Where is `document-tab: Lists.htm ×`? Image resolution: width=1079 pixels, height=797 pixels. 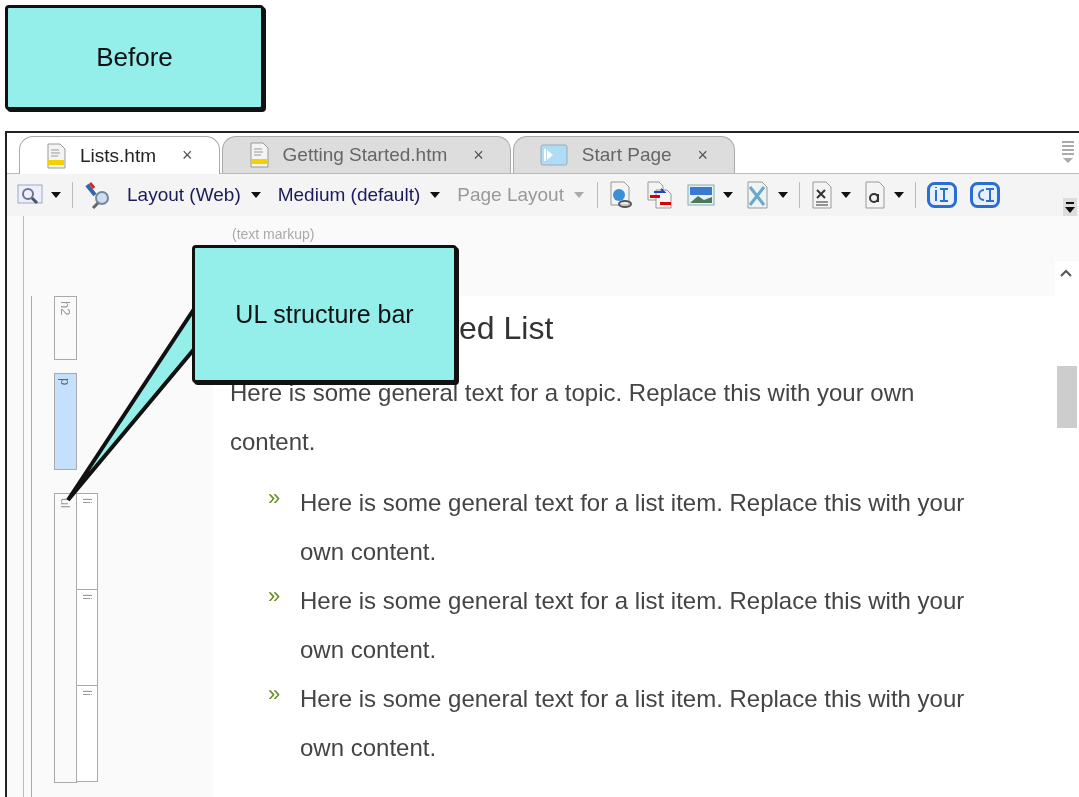
document-tab: Lists.htm × is located at coordinates (119, 155).